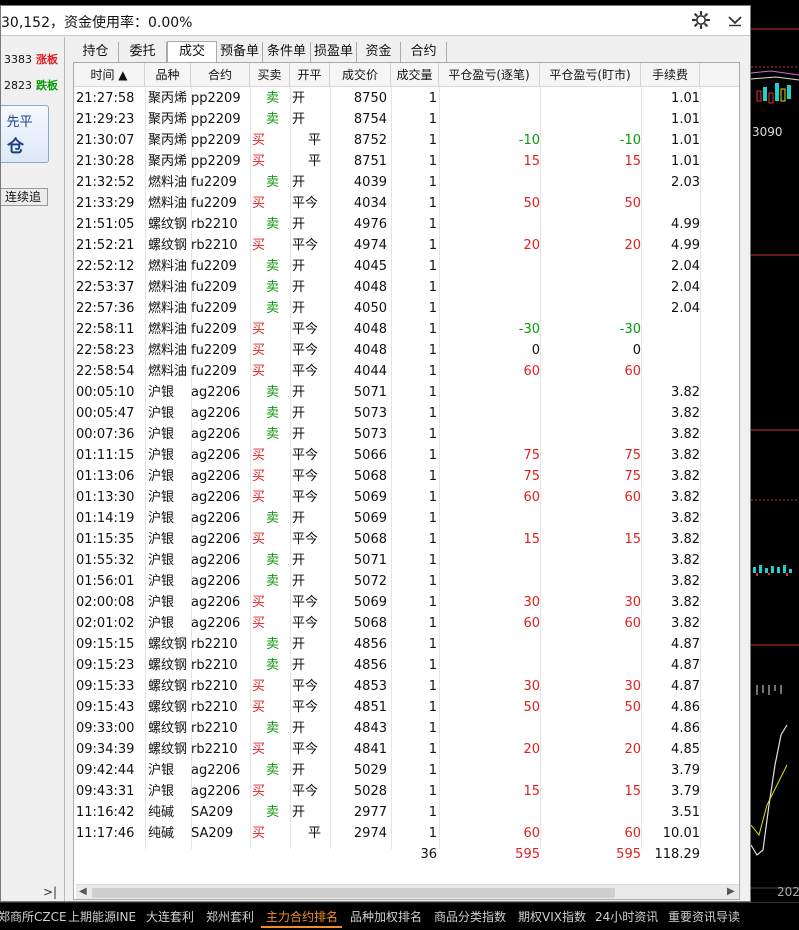  Describe the element at coordinates (406, 791) in the screenshot. I see `table-row: 09:43:31 沪银 ag2206 买 平今 5028 1 15 15 3.79` at that location.